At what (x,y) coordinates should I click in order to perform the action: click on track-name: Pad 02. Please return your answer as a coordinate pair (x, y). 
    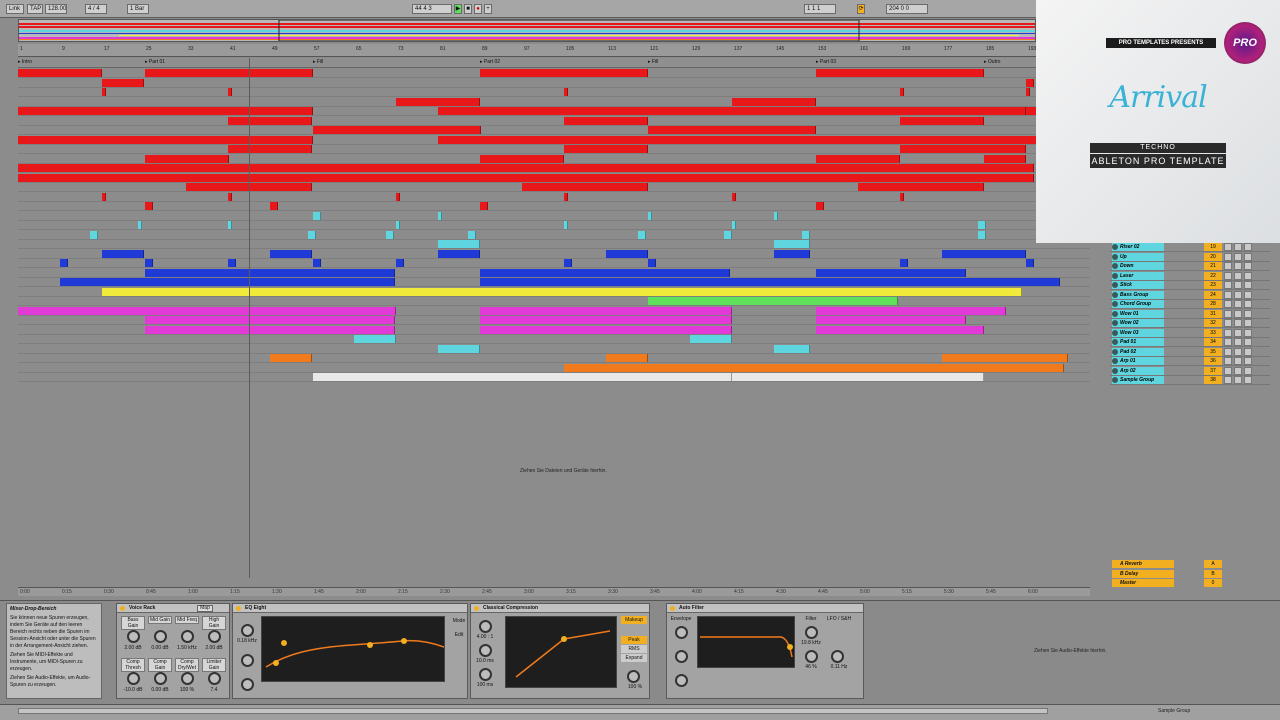
    Looking at the image, I should click on (1138, 351).